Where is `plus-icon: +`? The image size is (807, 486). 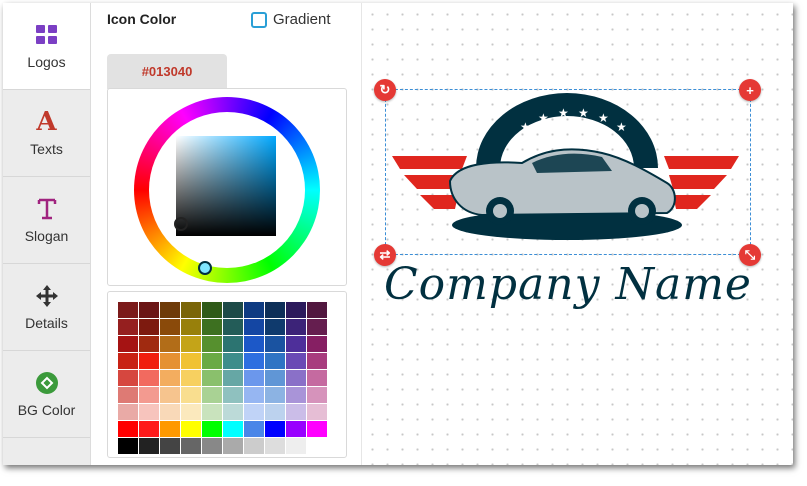 plus-icon: + is located at coordinates (750, 90).